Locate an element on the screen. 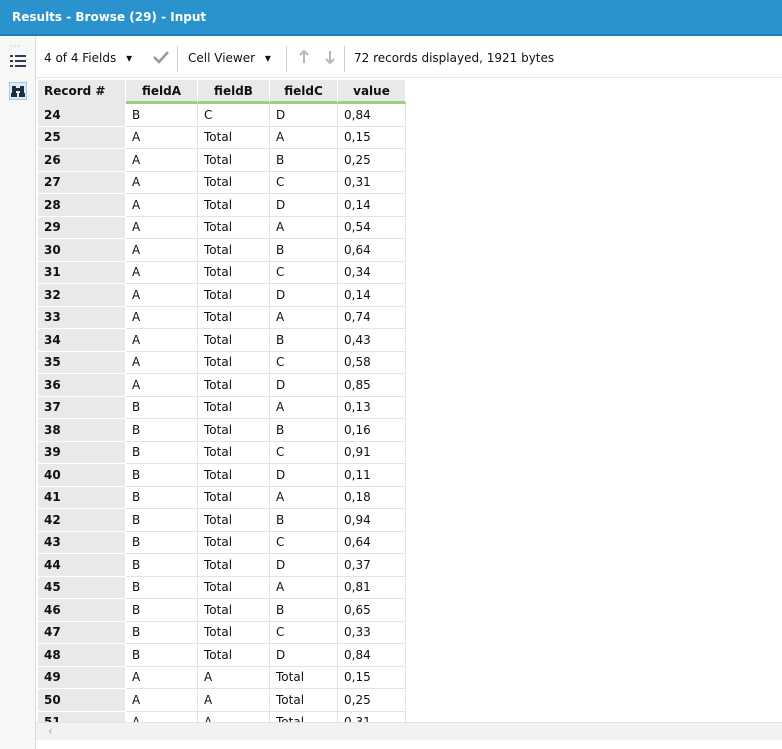  record-number-cell: 48 is located at coordinates (82, 655).